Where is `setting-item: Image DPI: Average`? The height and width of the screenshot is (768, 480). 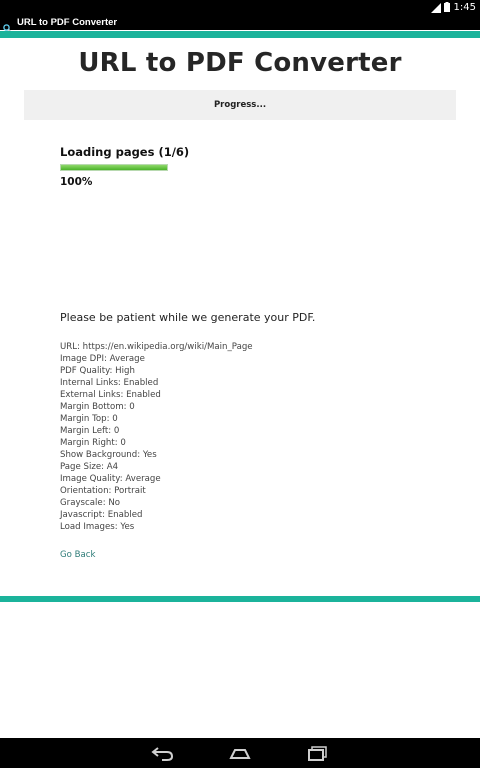
setting-item: Image DPI: Average is located at coordinates (102, 359).